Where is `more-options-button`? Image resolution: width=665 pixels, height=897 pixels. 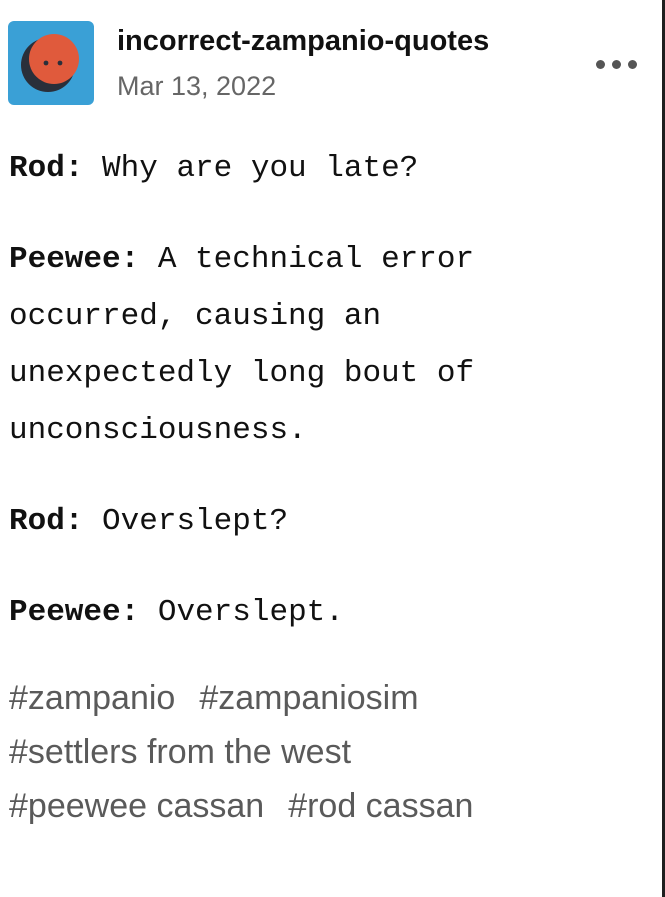 more-options-button is located at coordinates (618, 65).